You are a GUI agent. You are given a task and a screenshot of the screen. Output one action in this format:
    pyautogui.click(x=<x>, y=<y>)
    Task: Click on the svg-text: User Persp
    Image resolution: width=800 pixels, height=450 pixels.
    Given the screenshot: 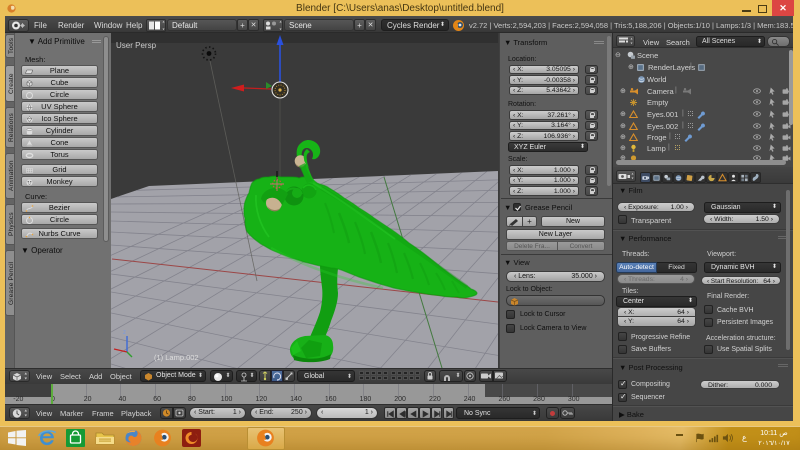 What is the action you would take?
    pyautogui.click(x=136, y=45)
    